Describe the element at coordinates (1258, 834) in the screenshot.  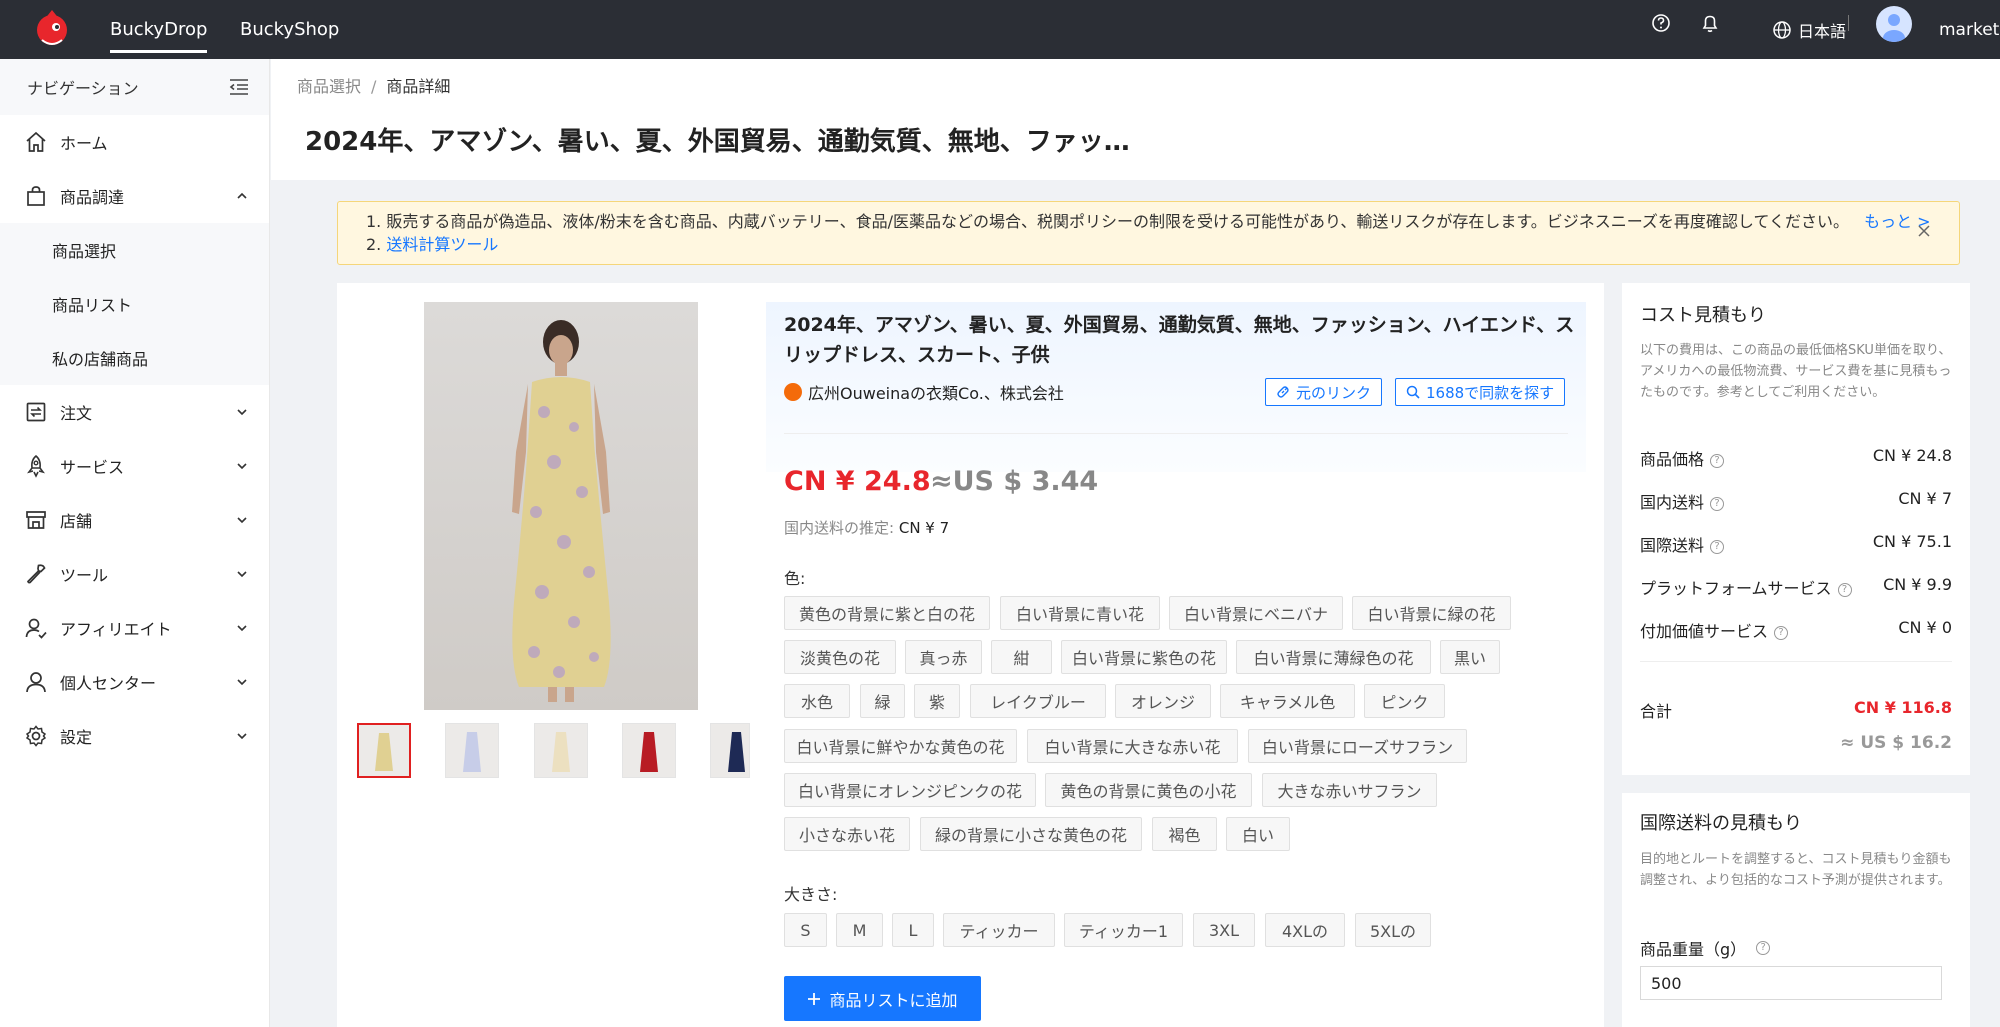
I see `color-option: 白い` at that location.